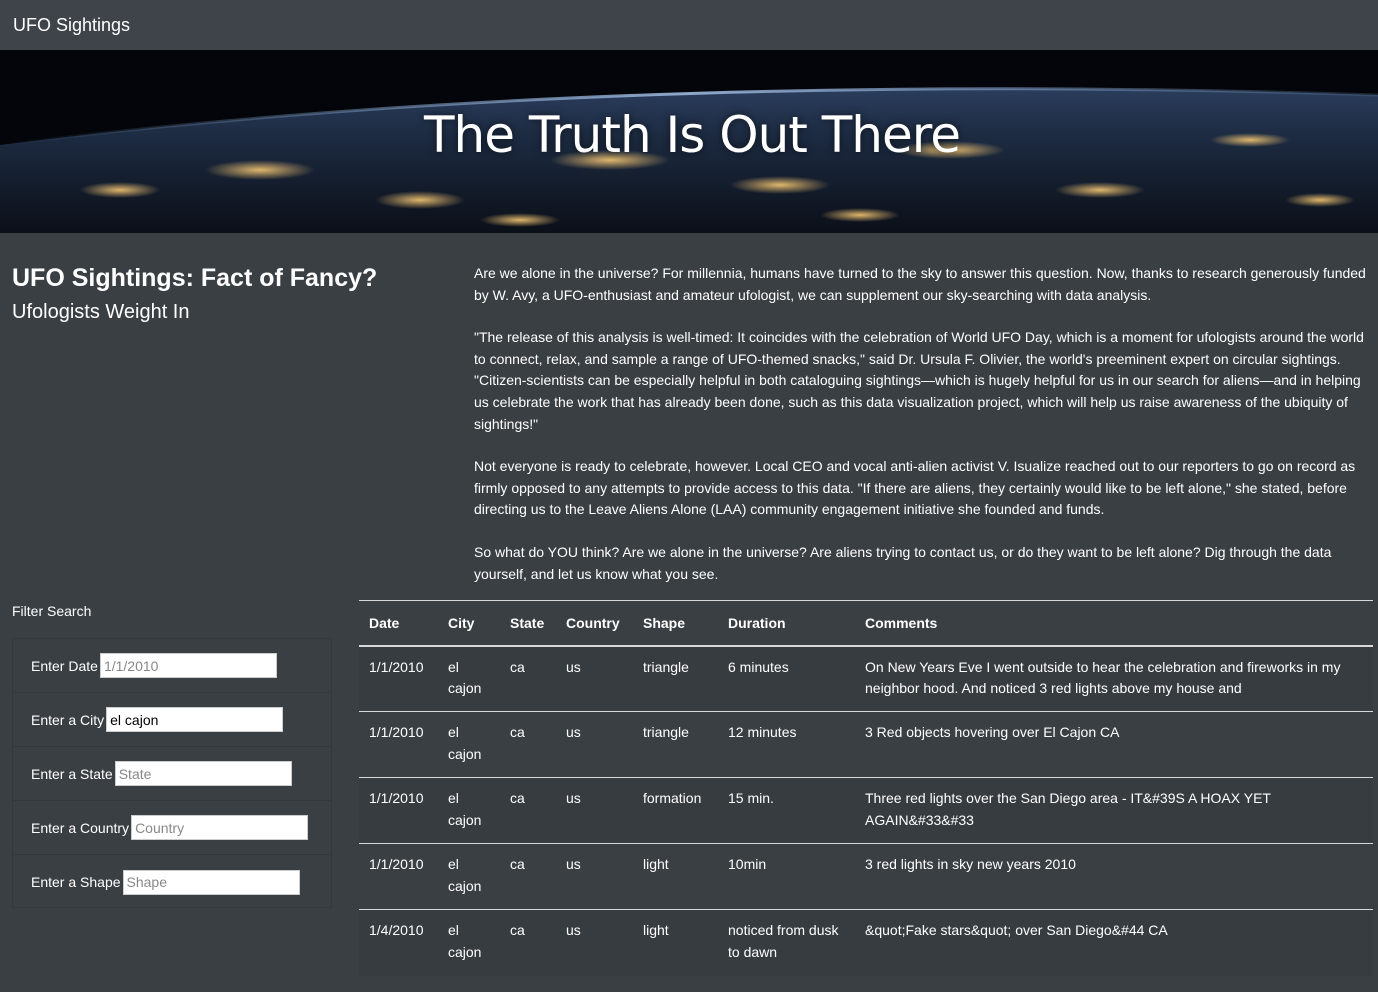 The width and height of the screenshot is (1378, 992). I want to click on cell-duration: 6 minutes, so click(786, 678).